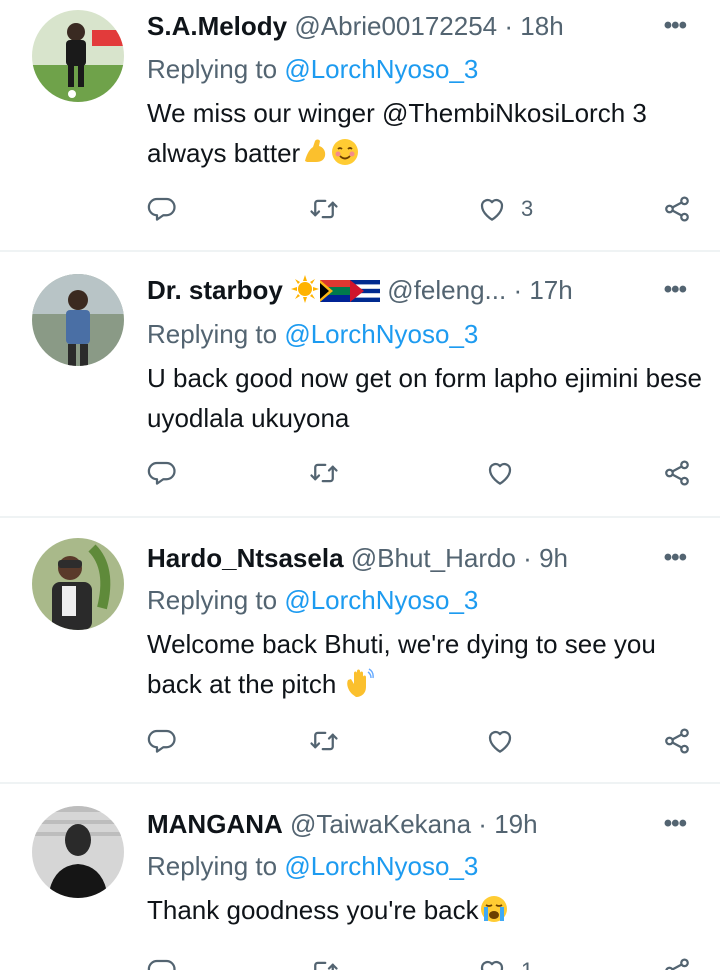  I want to click on tweet-header: Hardo_Ntsasela @Bhut_Hardo · 9h, so click(393, 558).